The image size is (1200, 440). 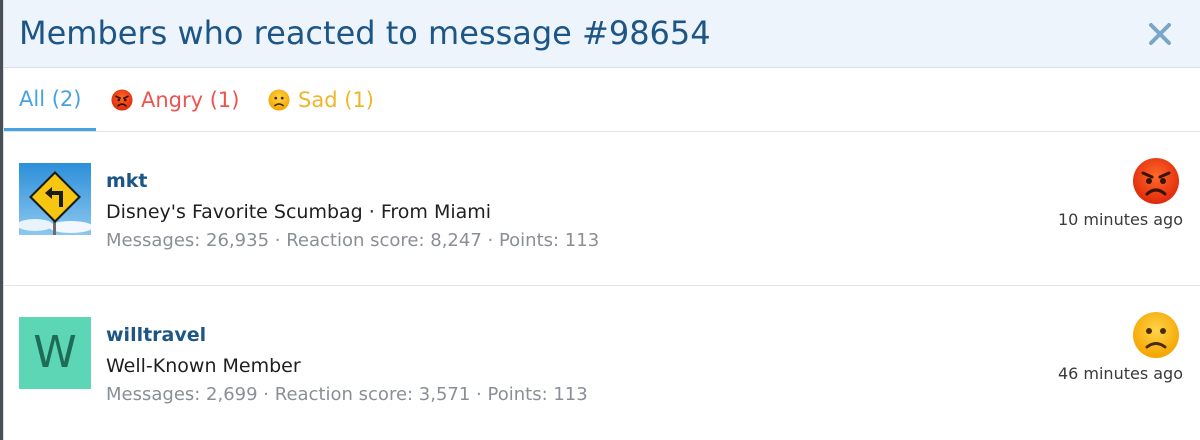 I want to click on modal-title: Members who reacted to message #98654, so click(x=365, y=33).